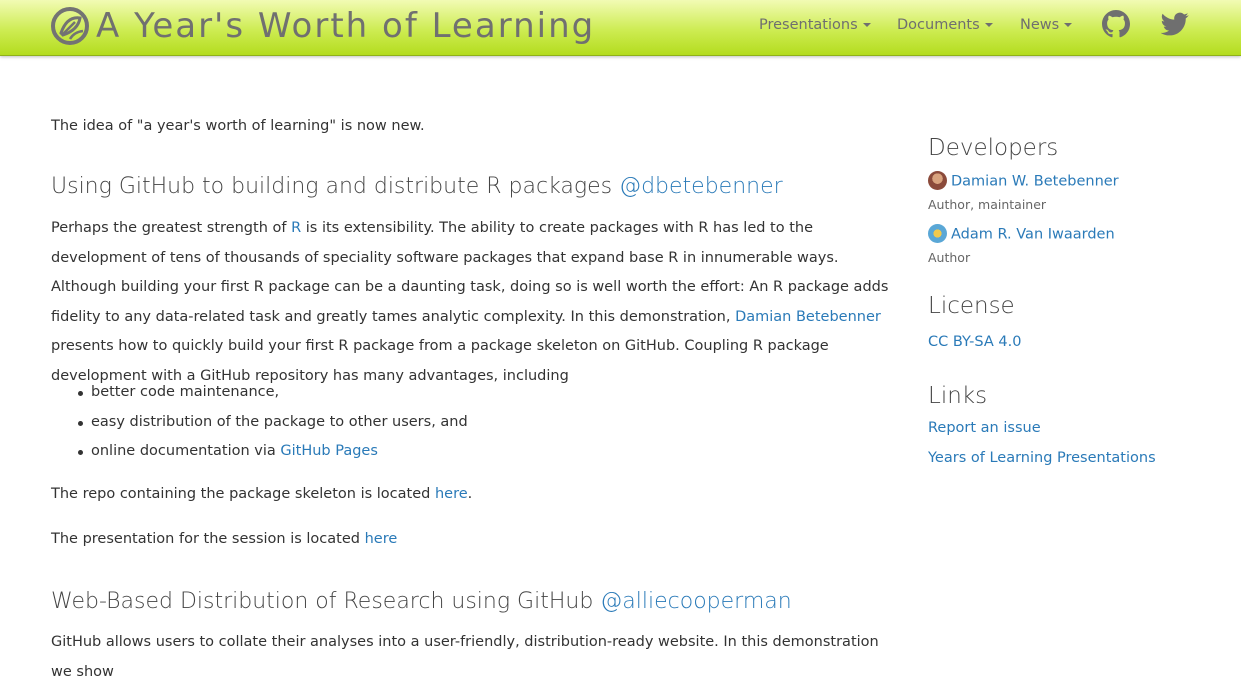  Describe the element at coordinates (70, 26) in the screenshot. I see `brand-logo-icon` at that location.